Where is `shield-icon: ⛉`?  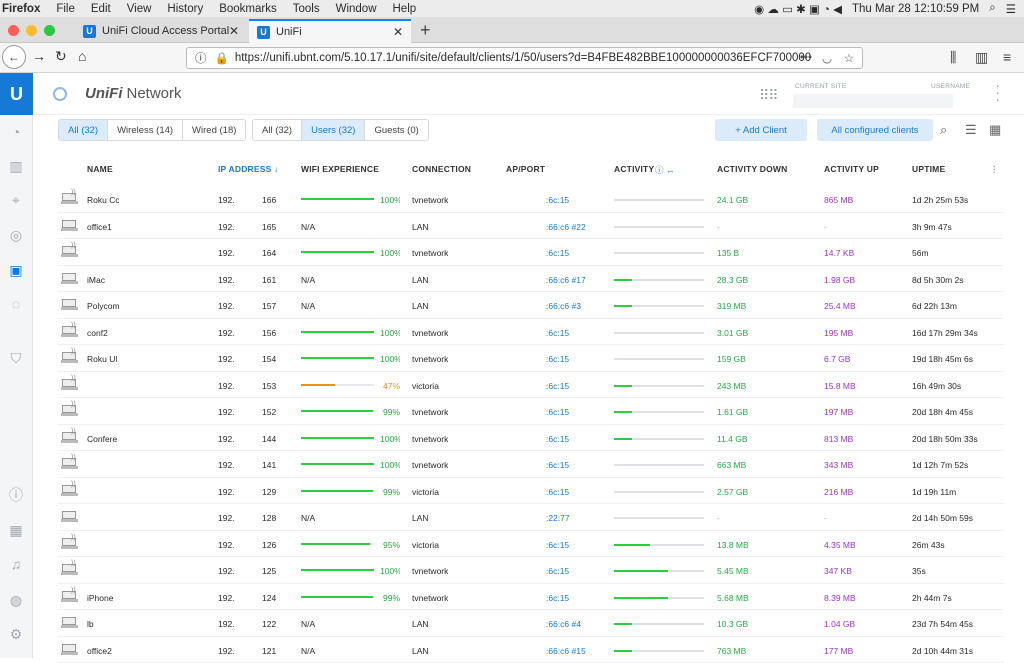
shield-icon: ⛉ is located at coordinates (16, 358).